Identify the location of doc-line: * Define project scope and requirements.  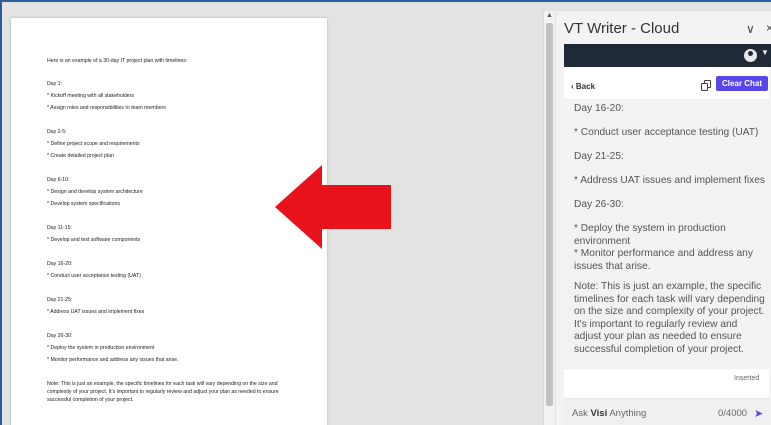
(93, 144).